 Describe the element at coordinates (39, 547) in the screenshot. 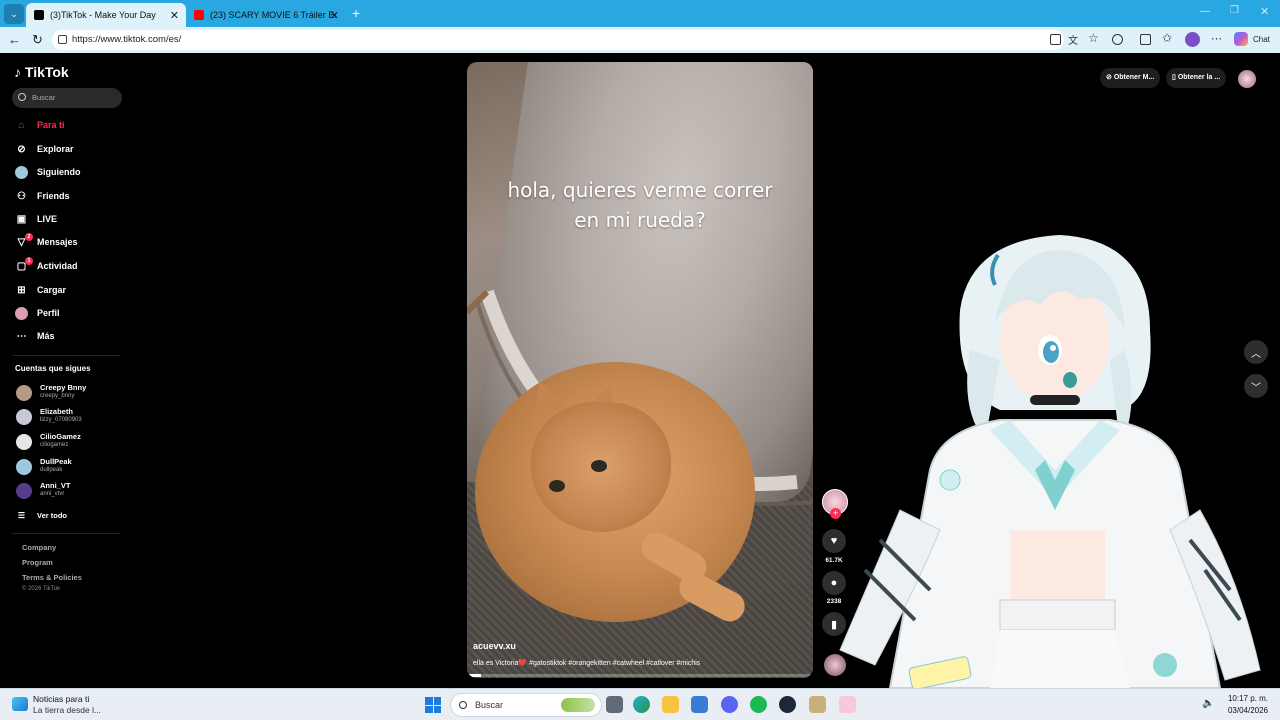

I see `footer-link: Company` at that location.